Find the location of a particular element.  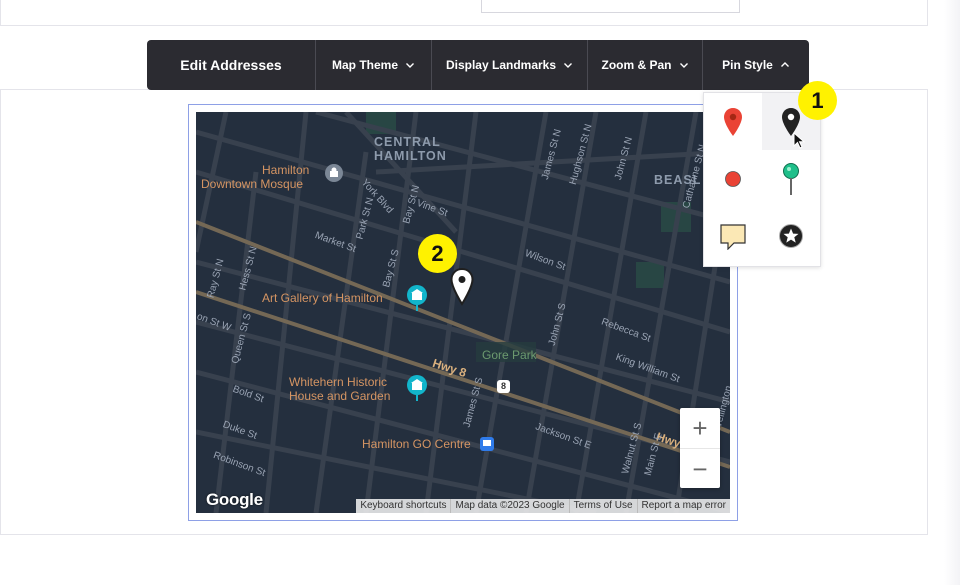

pin-option-red-dot is located at coordinates (733, 178).